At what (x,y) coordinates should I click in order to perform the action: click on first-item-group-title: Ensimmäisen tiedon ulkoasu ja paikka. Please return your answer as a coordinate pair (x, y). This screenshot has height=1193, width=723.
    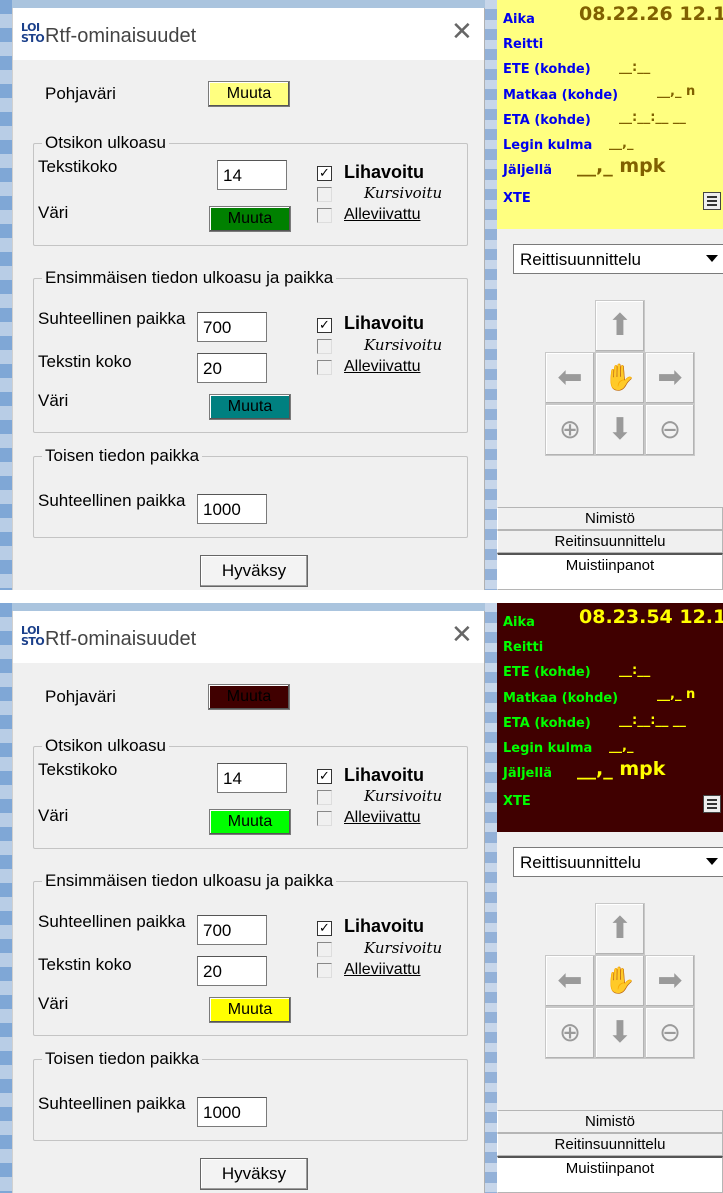
    Looking at the image, I should click on (189, 278).